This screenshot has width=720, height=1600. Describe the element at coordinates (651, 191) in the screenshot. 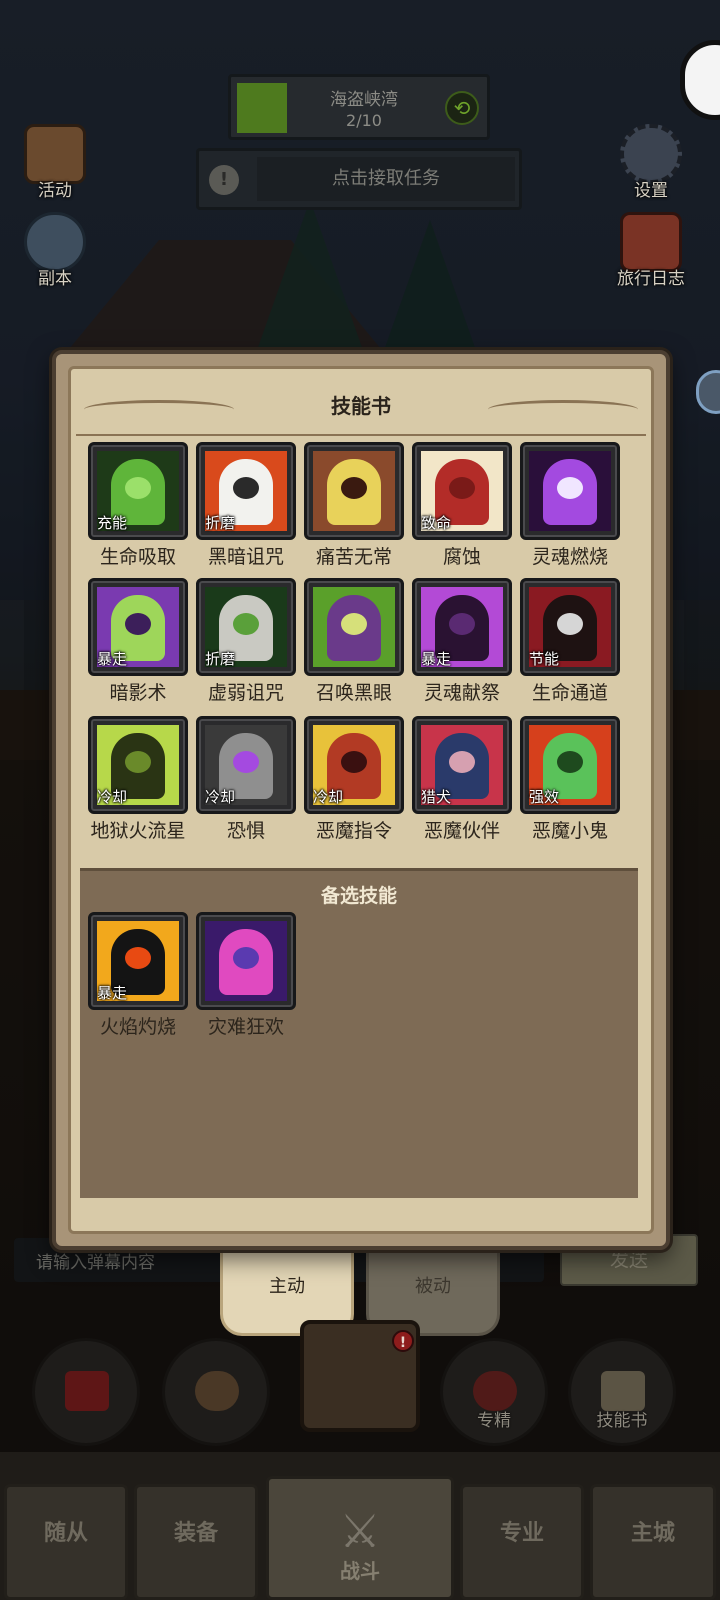

I see `settings-label: 设置` at that location.